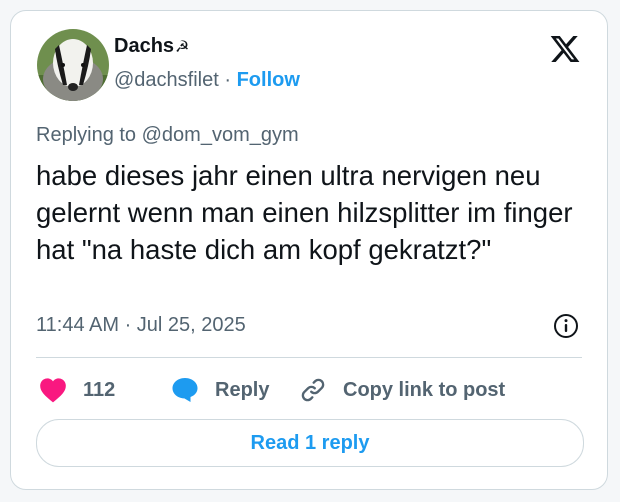 The height and width of the screenshot is (502, 620). Describe the element at coordinates (141, 325) in the screenshot. I see `timestamp-link: 11:44 AM · Jul 25, 2025` at that location.